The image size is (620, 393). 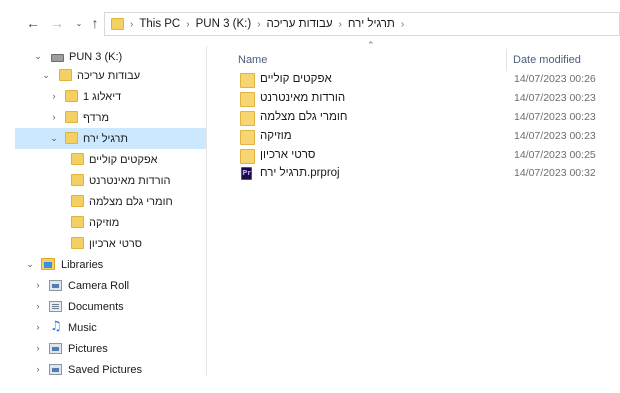 What do you see at coordinates (371, 45) in the screenshot?
I see `sort-ascending-icon: ⌃` at bounding box center [371, 45].